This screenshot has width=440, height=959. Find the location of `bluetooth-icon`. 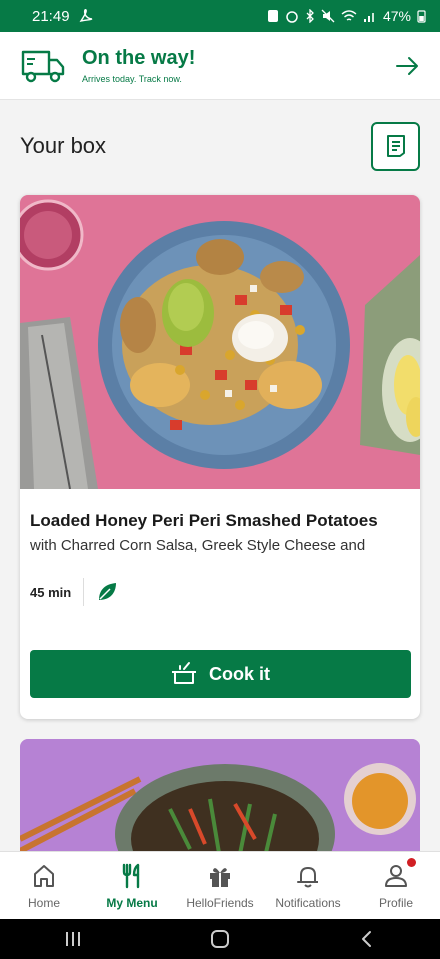

bluetooth-icon is located at coordinates (310, 16).